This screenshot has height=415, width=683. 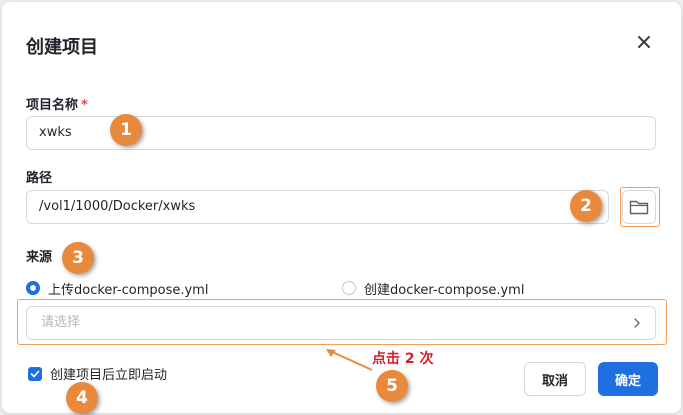 What do you see at coordinates (586, 206) in the screenshot?
I see `step-badge-2: 2` at bounding box center [586, 206].